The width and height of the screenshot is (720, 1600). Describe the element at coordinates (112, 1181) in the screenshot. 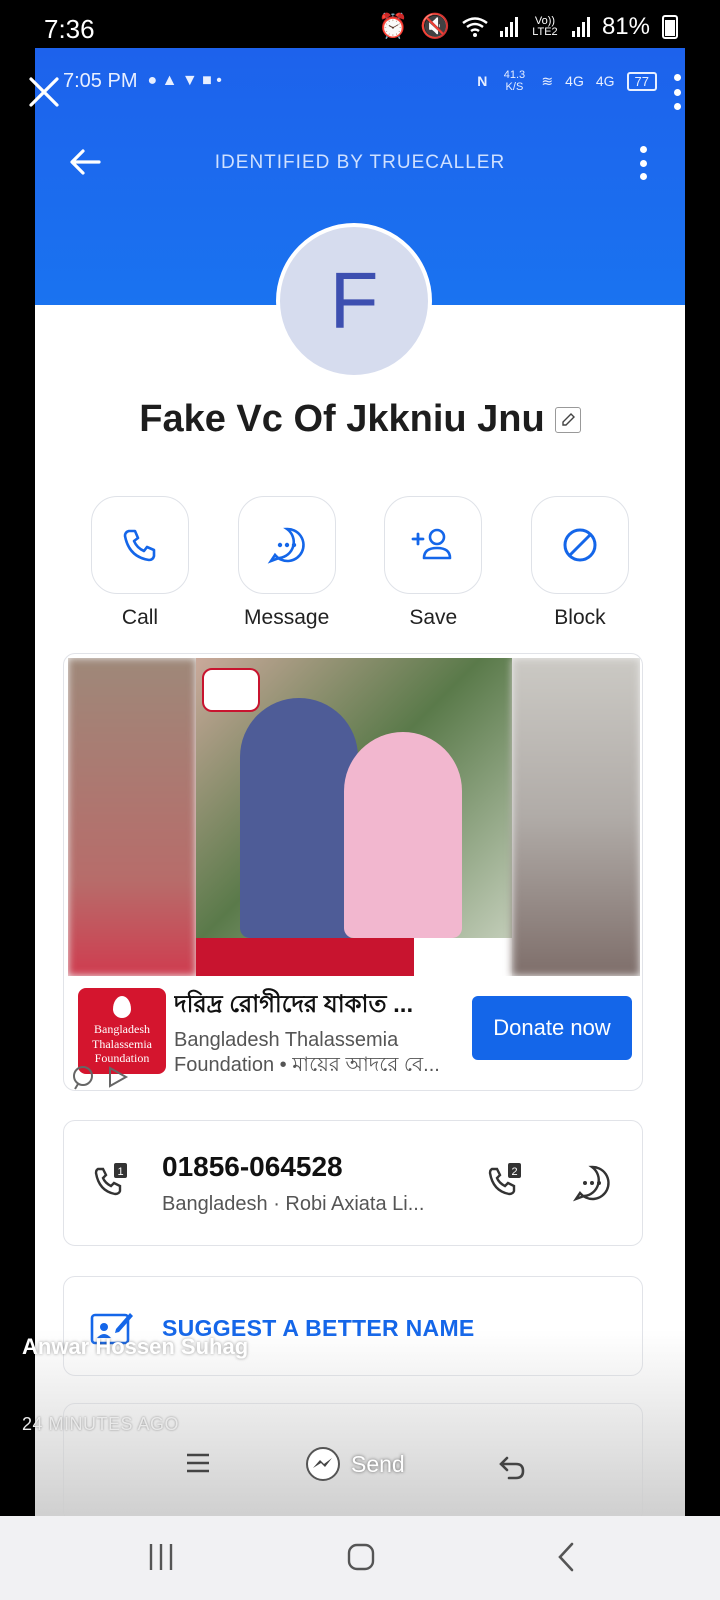

I see `call-sim1-icon: 1` at that location.